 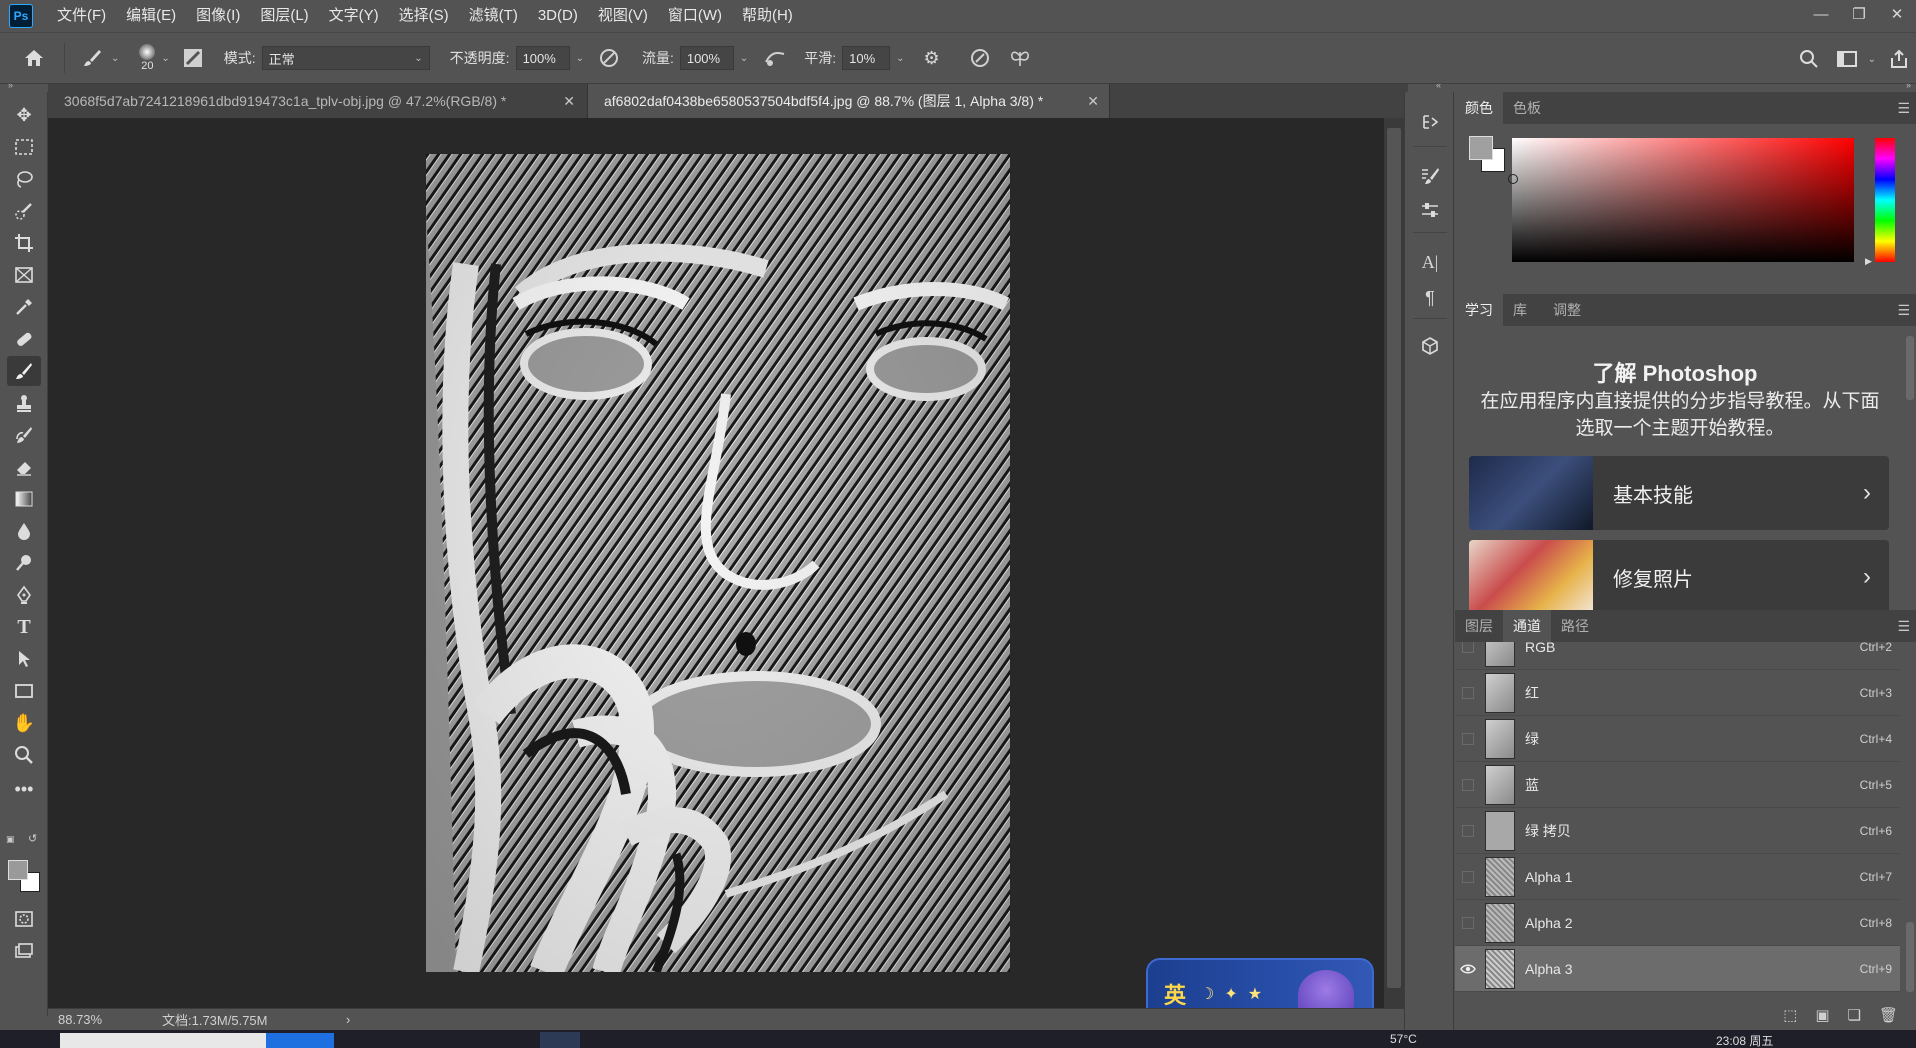 I want to click on workspace-icon, so click(x=1847, y=59).